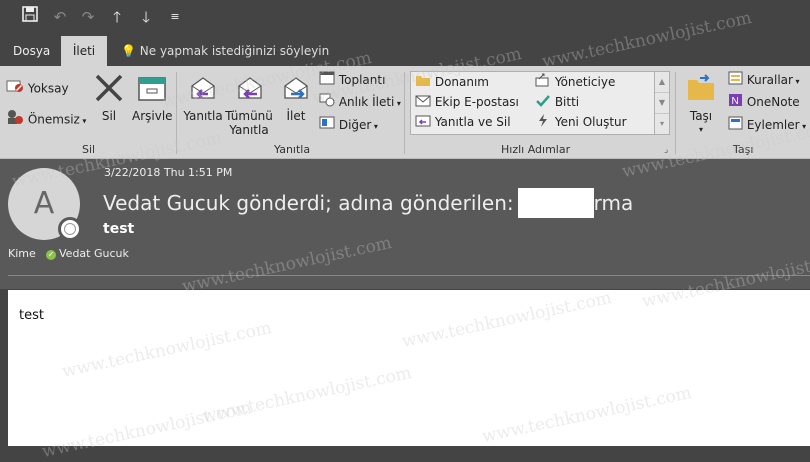 The width and height of the screenshot is (810, 462). I want to click on quick-step-bitti: Bitti, so click(557, 102).